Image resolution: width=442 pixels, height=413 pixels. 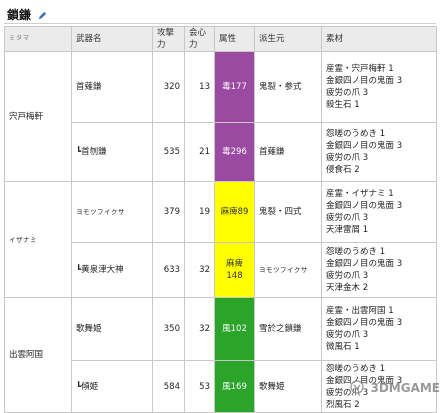 What do you see at coordinates (288, 212) in the screenshot?
I see `origin-cell: 鬼裂・四式` at bounding box center [288, 212].